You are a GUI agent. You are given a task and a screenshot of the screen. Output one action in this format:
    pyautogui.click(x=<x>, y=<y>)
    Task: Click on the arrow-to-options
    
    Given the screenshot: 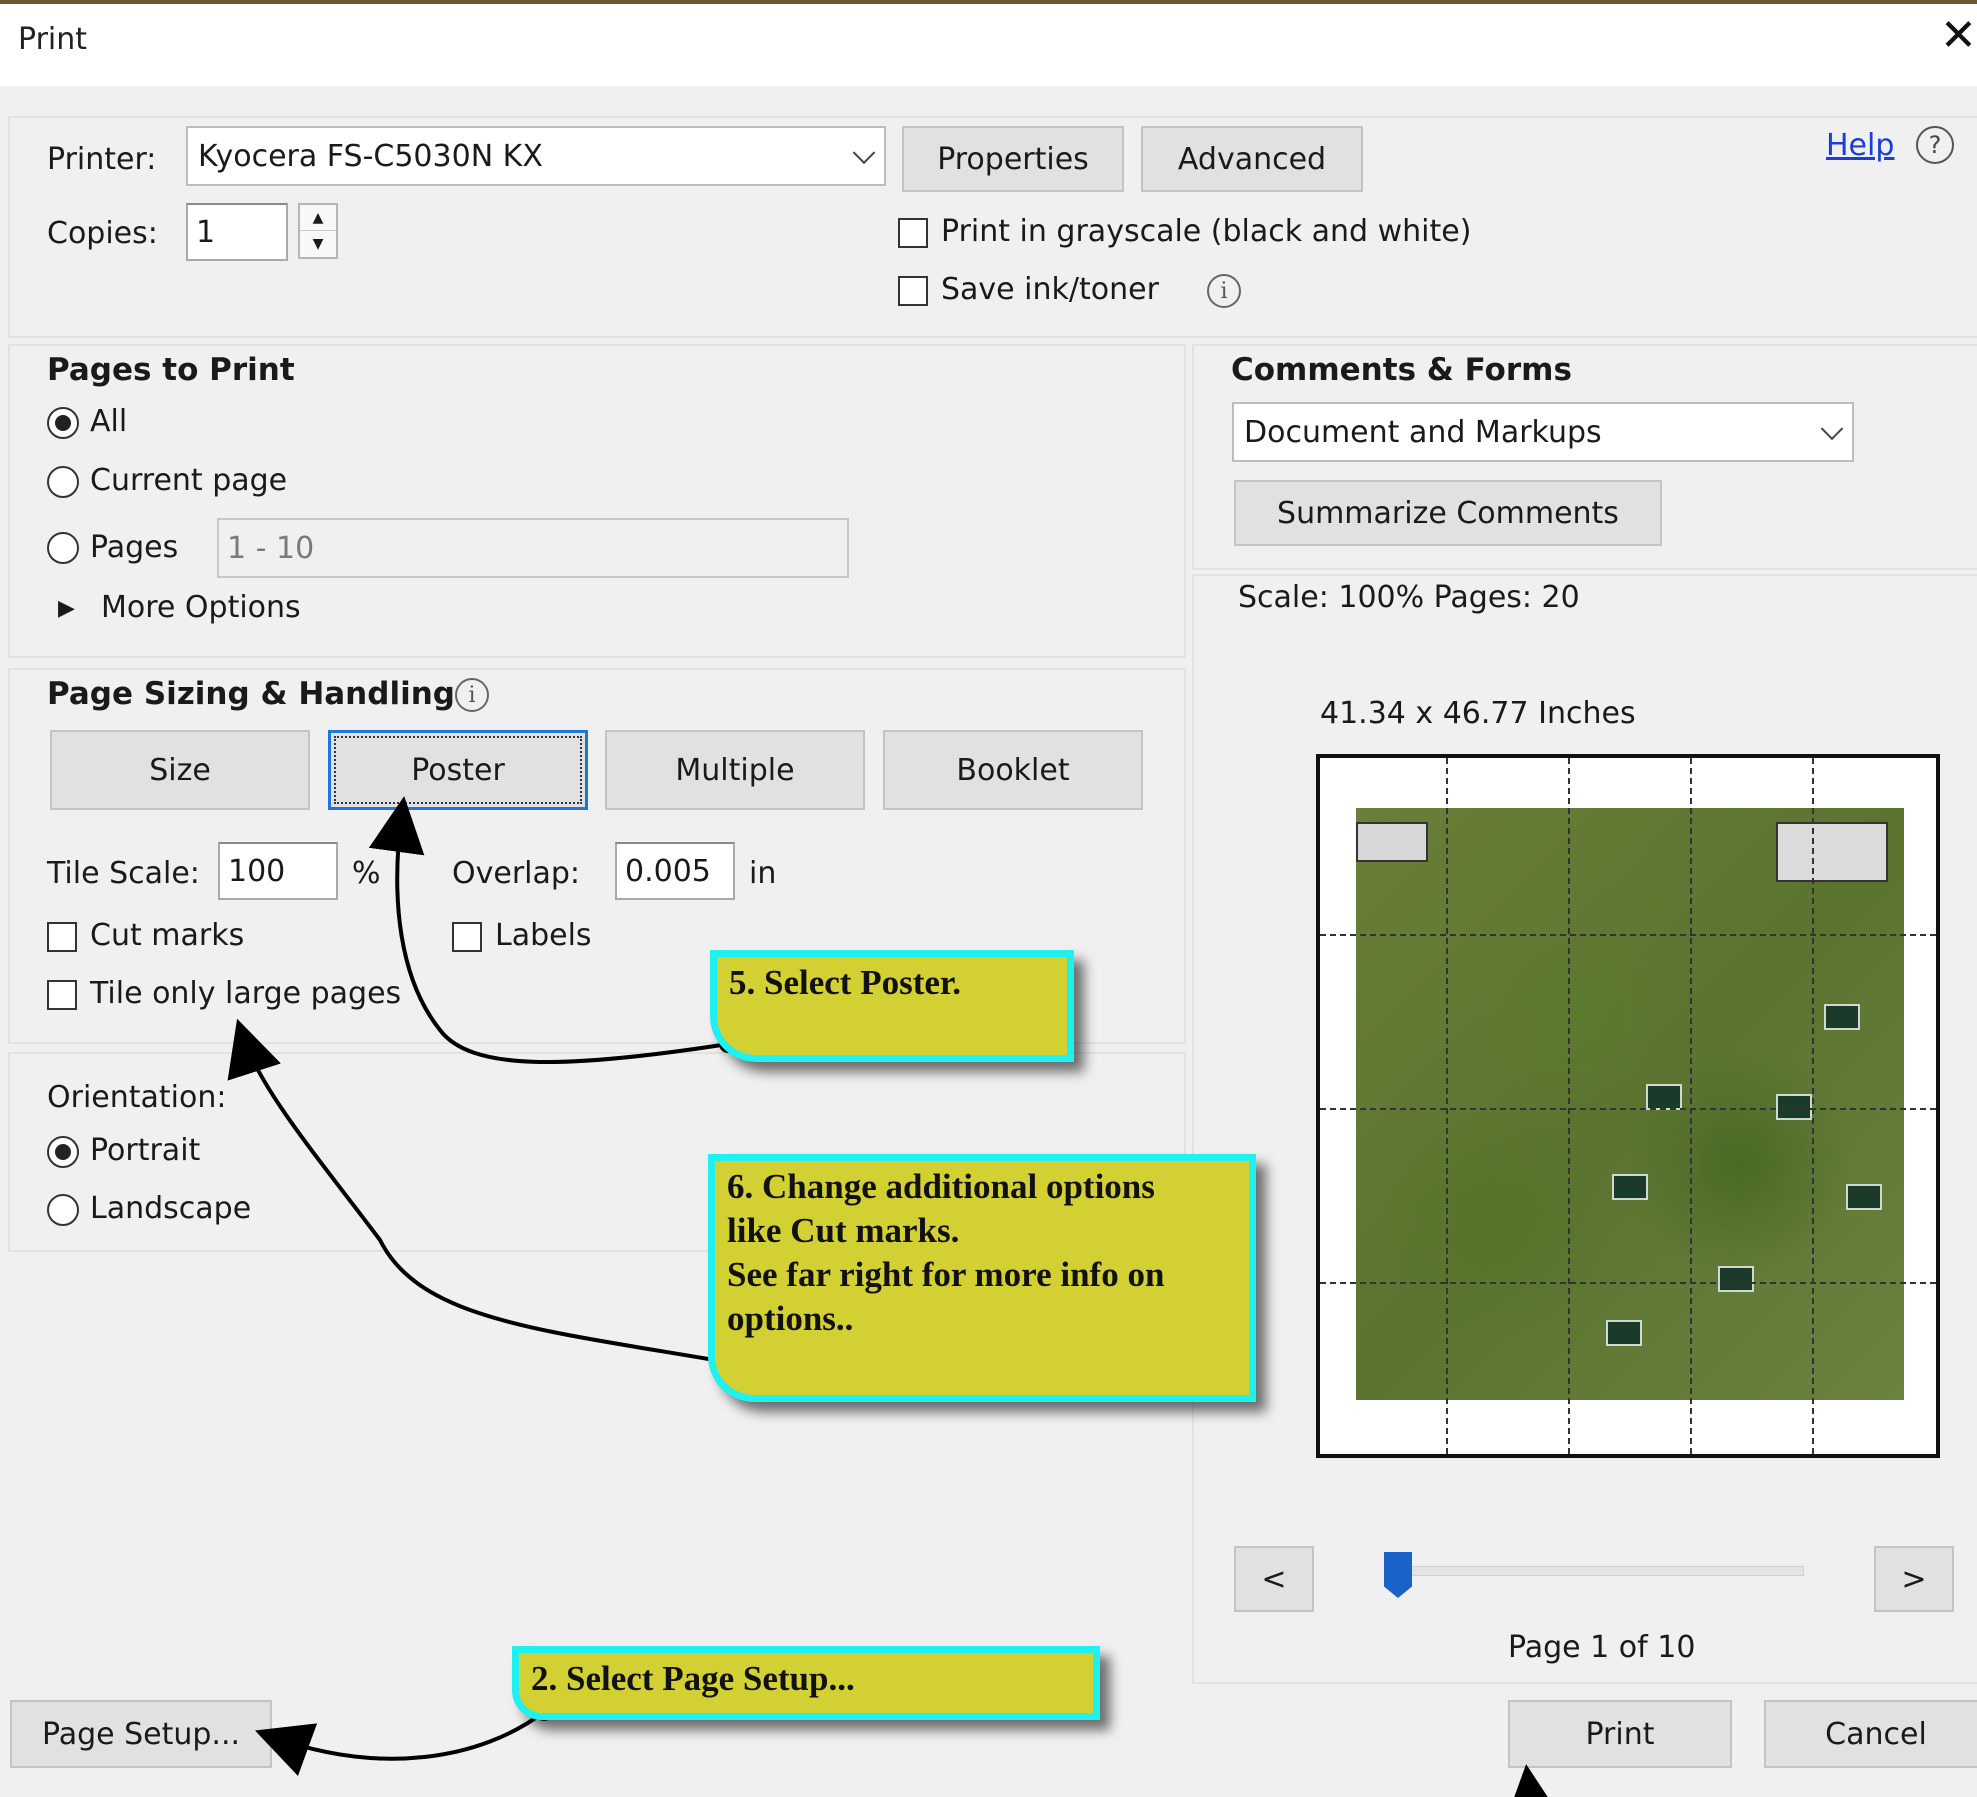 What is the action you would take?
    pyautogui.click(x=477, y=1191)
    